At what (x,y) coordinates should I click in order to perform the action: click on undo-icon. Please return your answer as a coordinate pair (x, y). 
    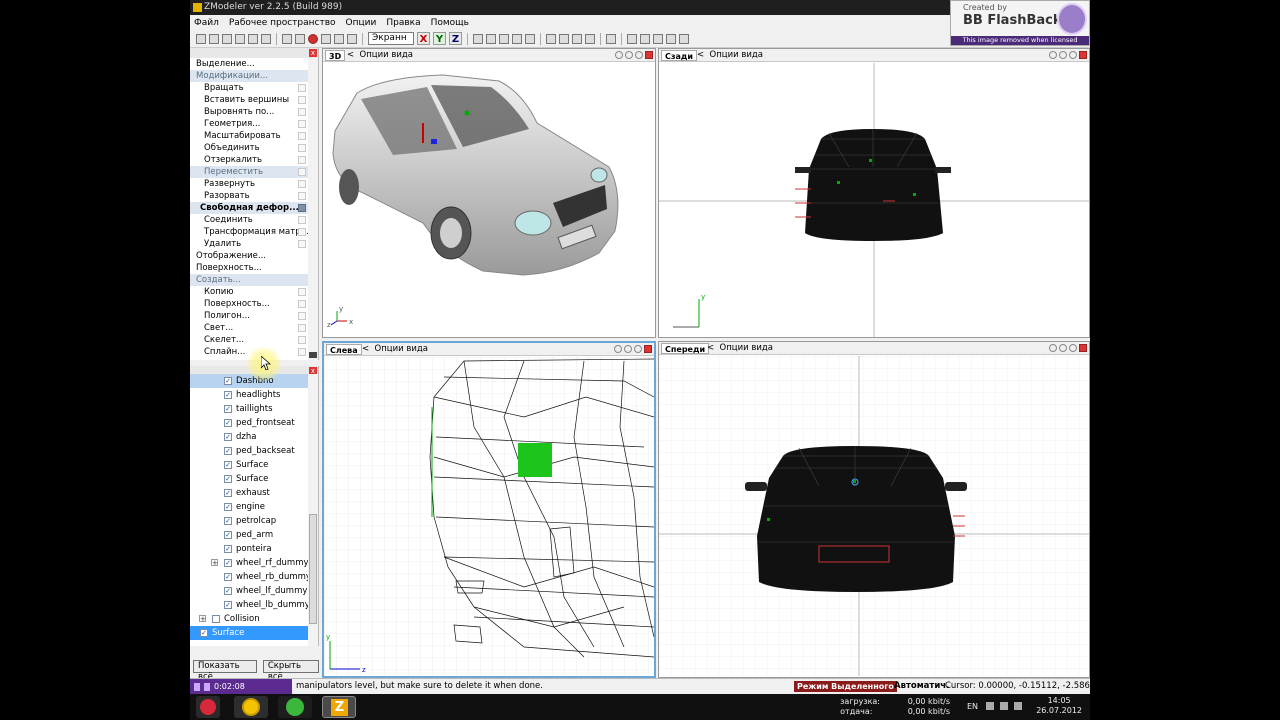
    Looking at the image, I should click on (326, 38).